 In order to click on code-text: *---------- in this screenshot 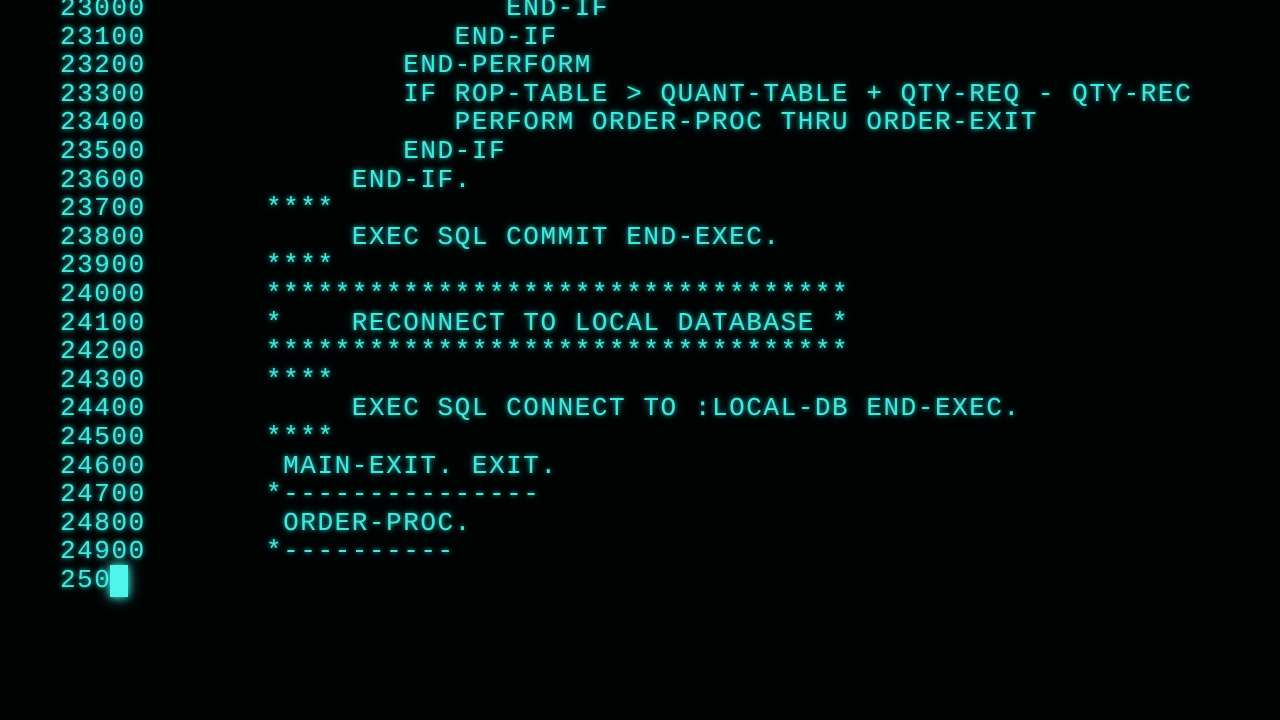, I will do `click(360, 551)`.